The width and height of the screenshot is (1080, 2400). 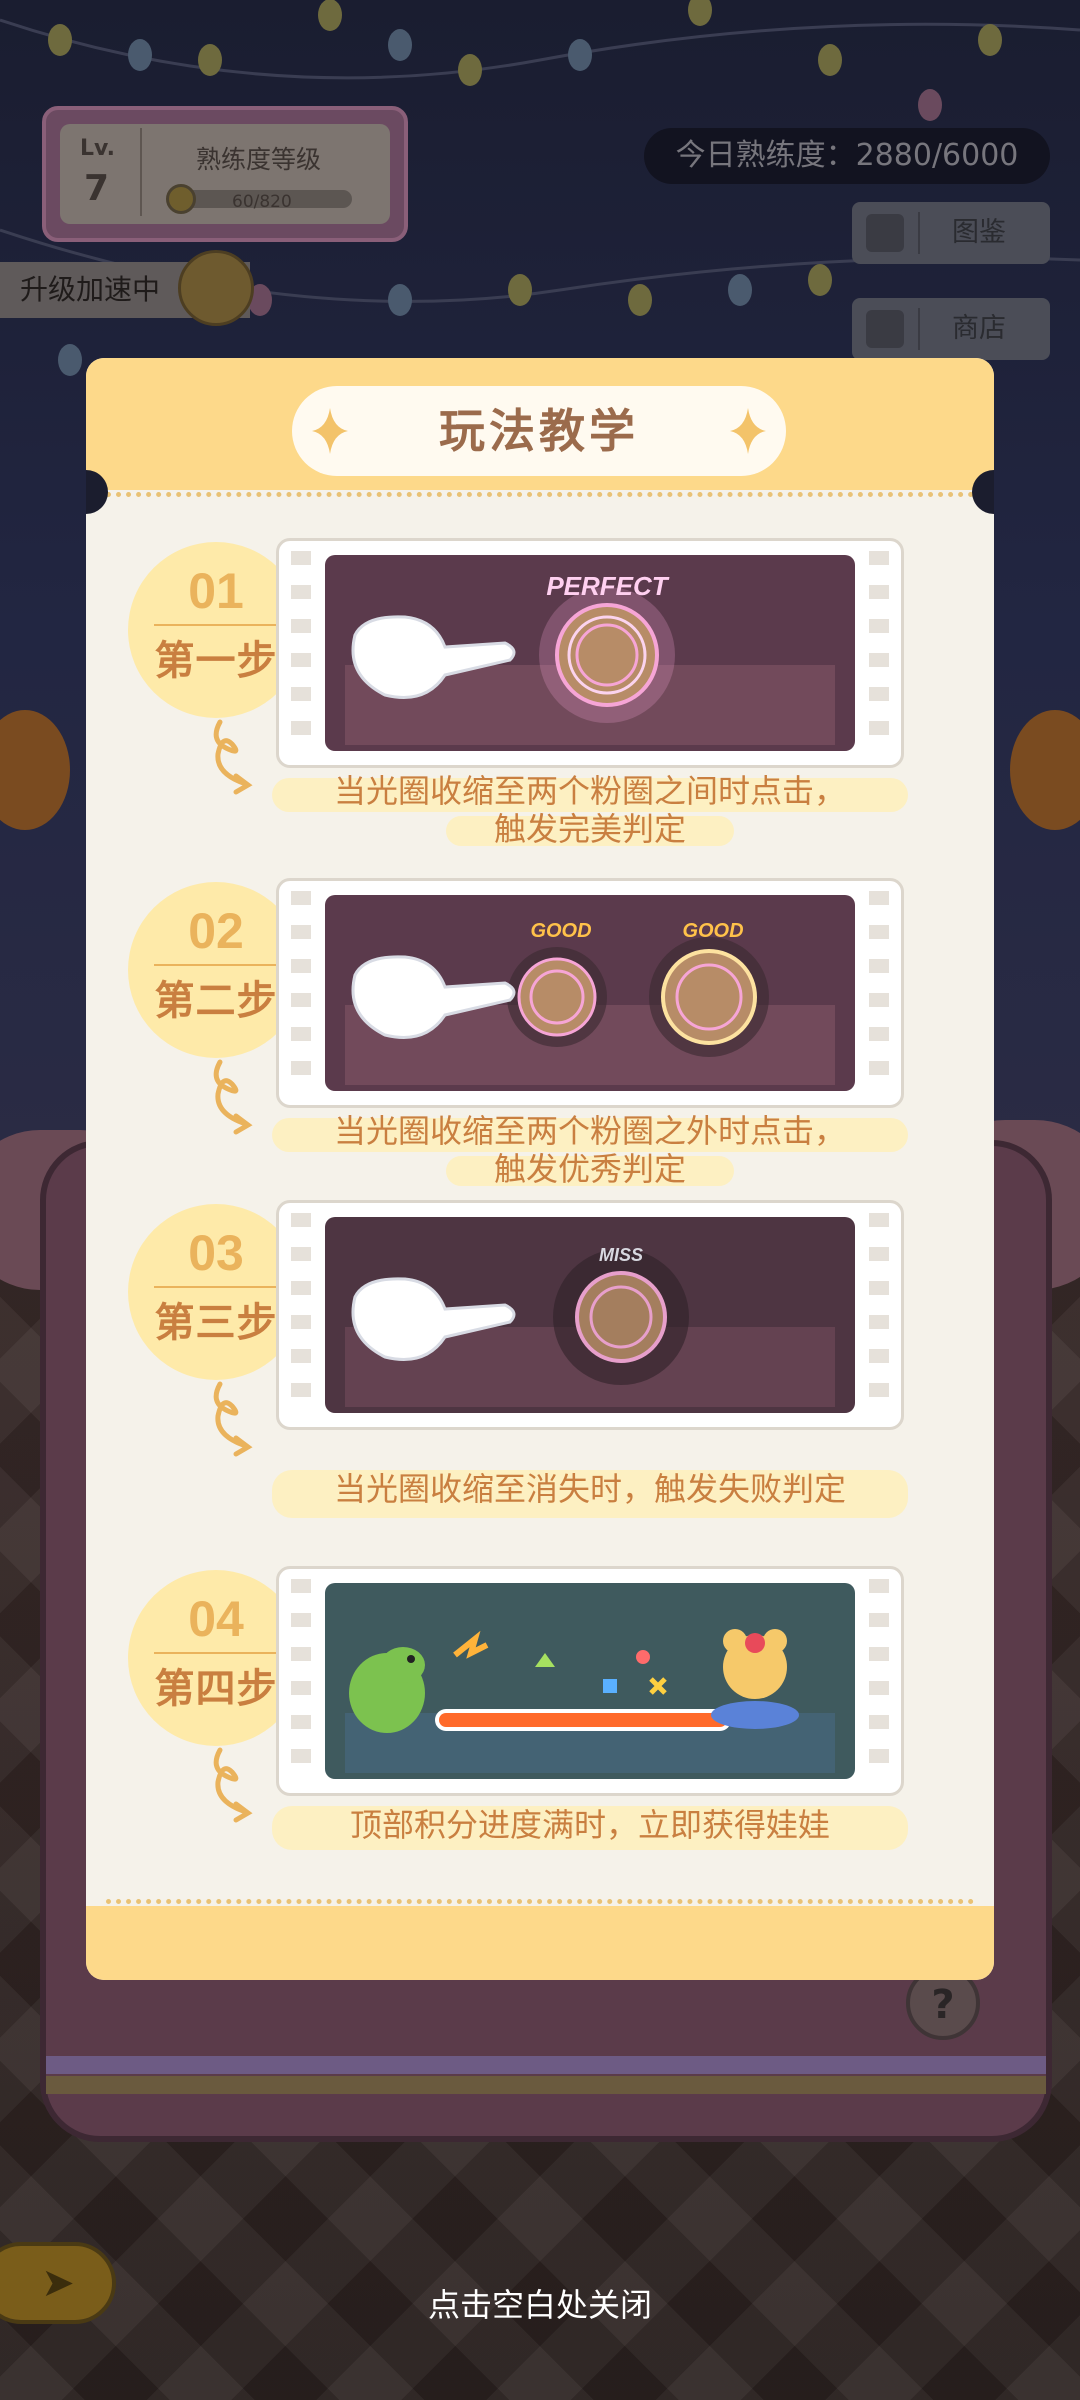 I want to click on caption-line: 触发优秀判定, so click(x=589, y=1169).